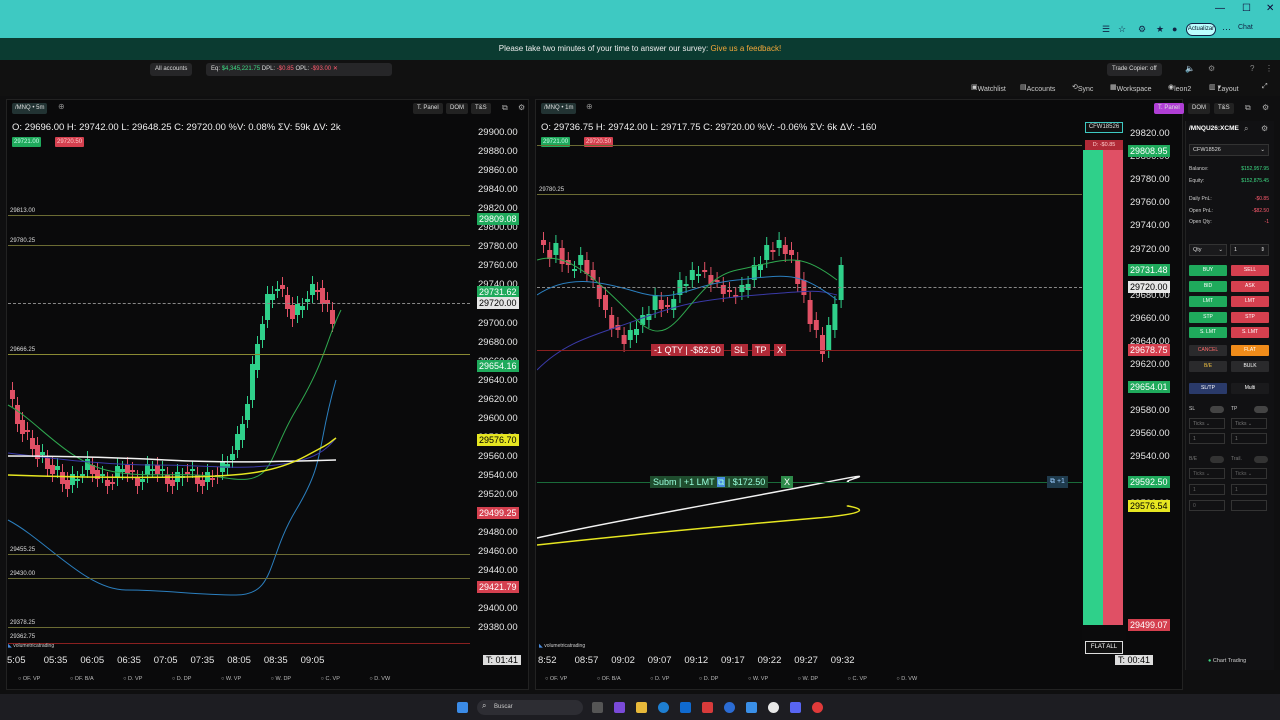  Describe the element at coordinates (795, 707) in the screenshot. I see `discord-icon` at that location.